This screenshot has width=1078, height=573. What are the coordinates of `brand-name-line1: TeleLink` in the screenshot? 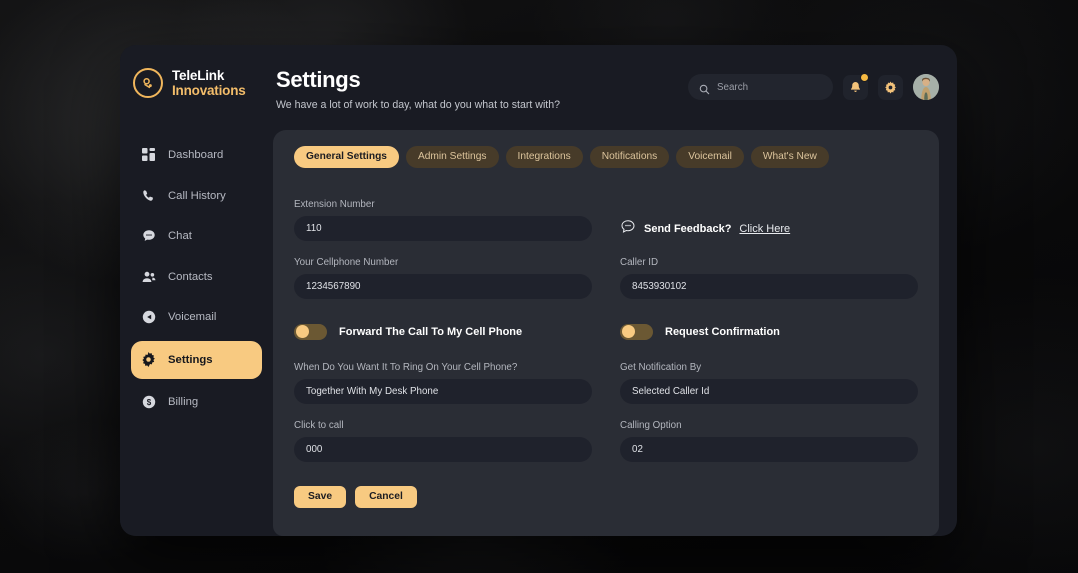 It's located at (198, 75).